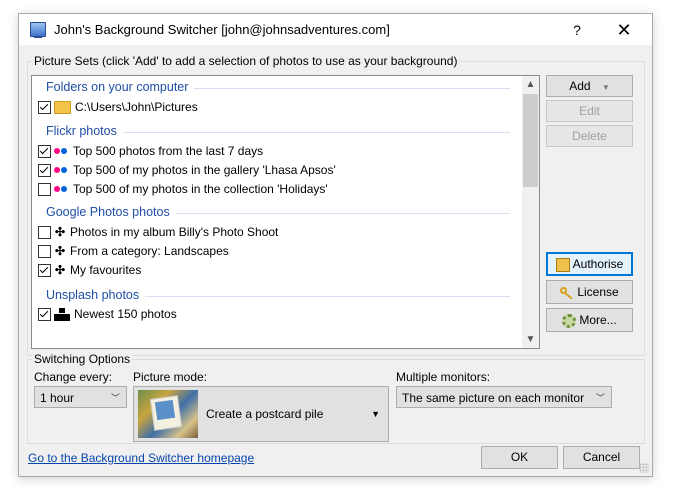  I want to click on list-item: ✣ From a category: Landscapes, so click(133, 251).